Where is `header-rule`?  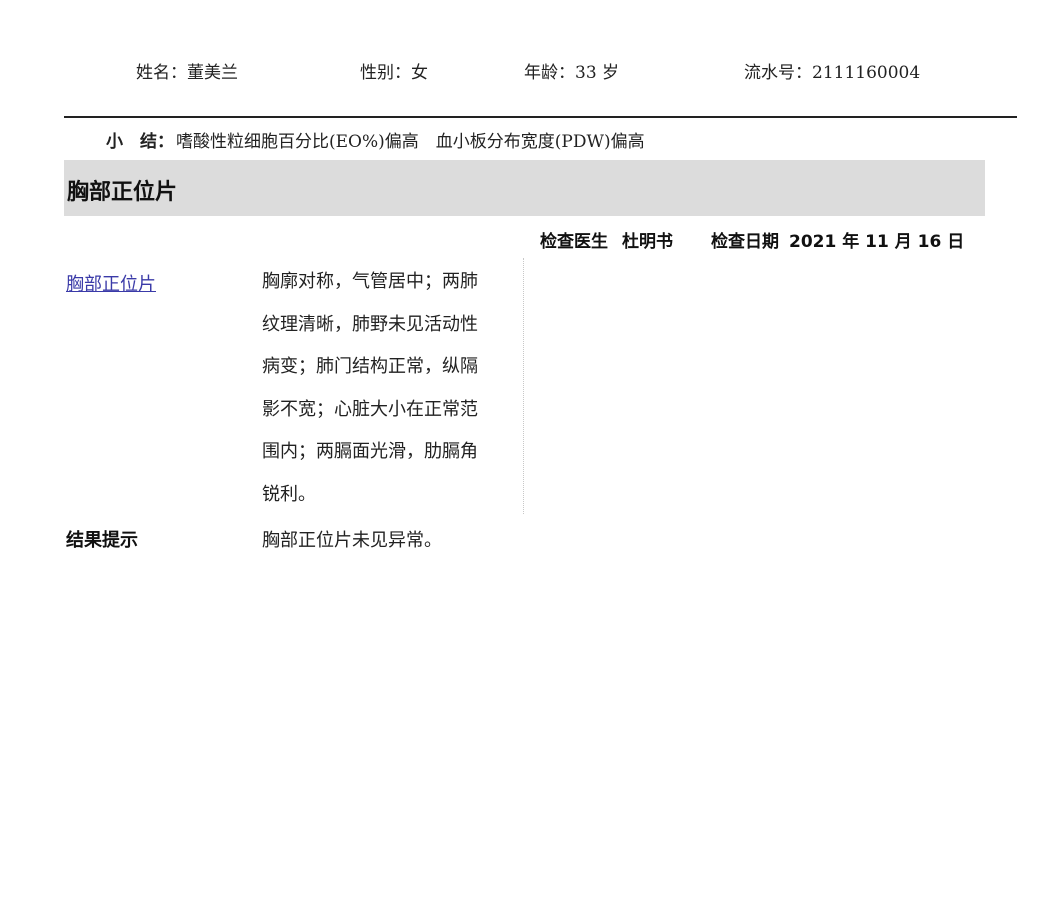
header-rule is located at coordinates (540, 117).